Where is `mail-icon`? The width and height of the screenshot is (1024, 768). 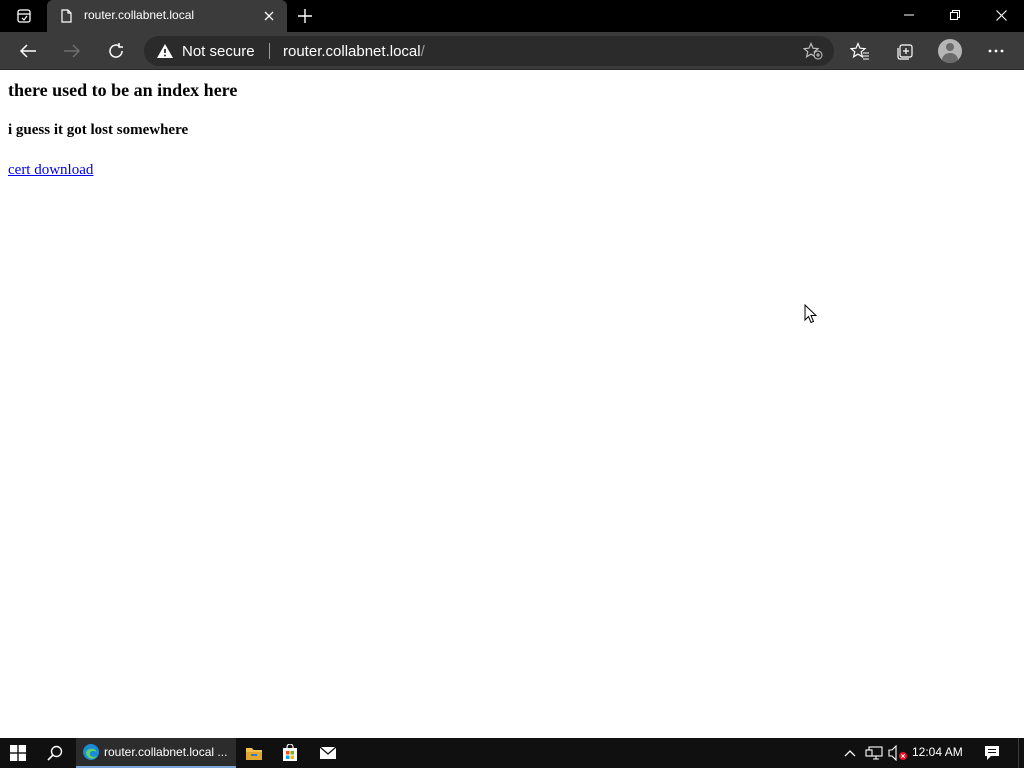 mail-icon is located at coordinates (328, 752).